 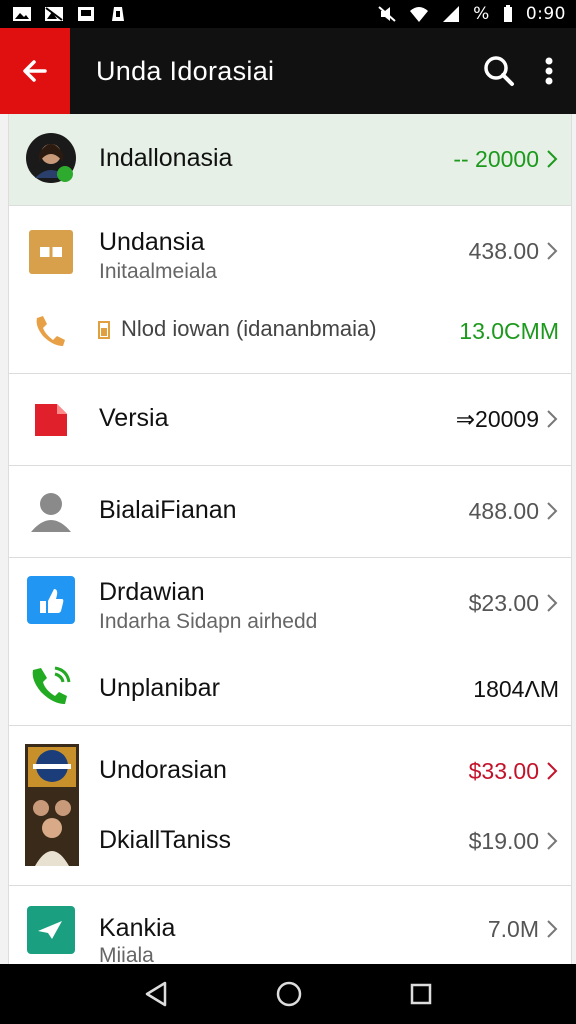 What do you see at coordinates (249, 328) in the screenshot?
I see `item-title: Nlod iowan (idananbmaia)` at bounding box center [249, 328].